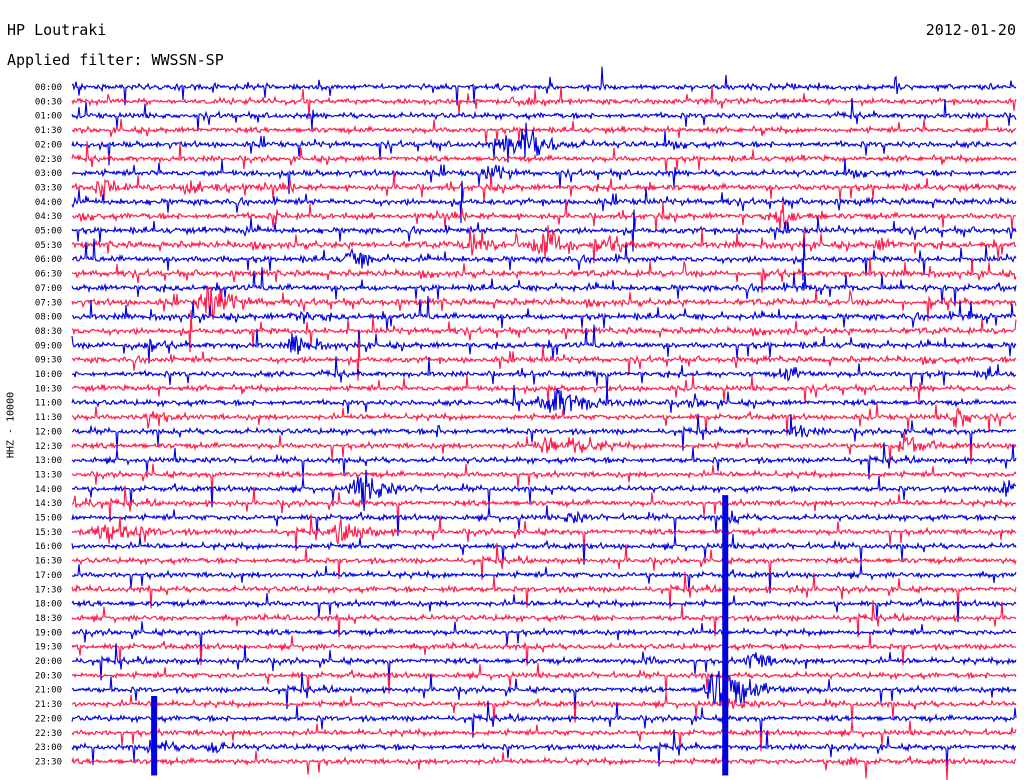  Describe the element at coordinates (48, 389) in the screenshot. I see `time-tick-label: 10:30` at that location.